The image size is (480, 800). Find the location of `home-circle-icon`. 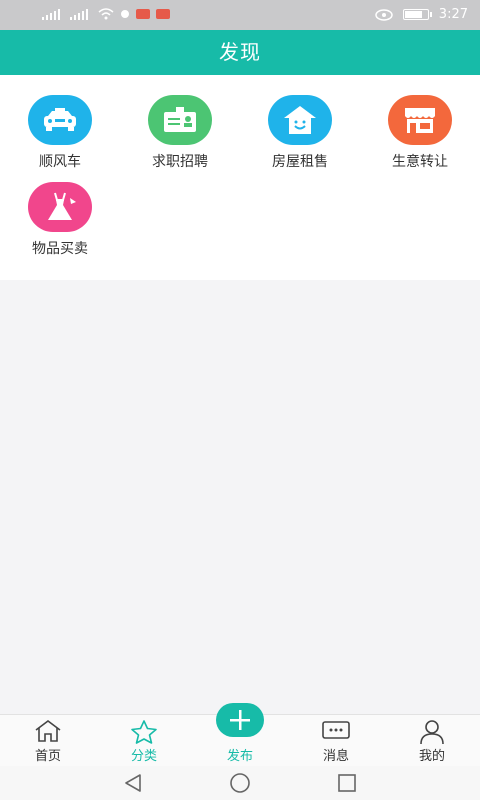

home-circle-icon is located at coordinates (240, 783).